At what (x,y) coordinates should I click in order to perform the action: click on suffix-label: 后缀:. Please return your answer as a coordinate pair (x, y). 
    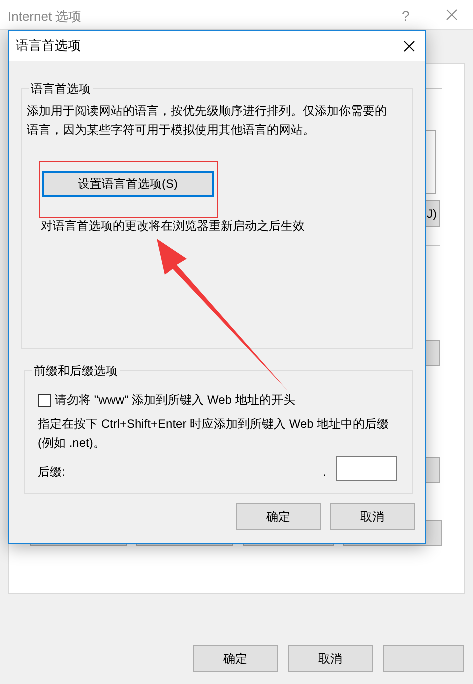
    Looking at the image, I should click on (52, 472).